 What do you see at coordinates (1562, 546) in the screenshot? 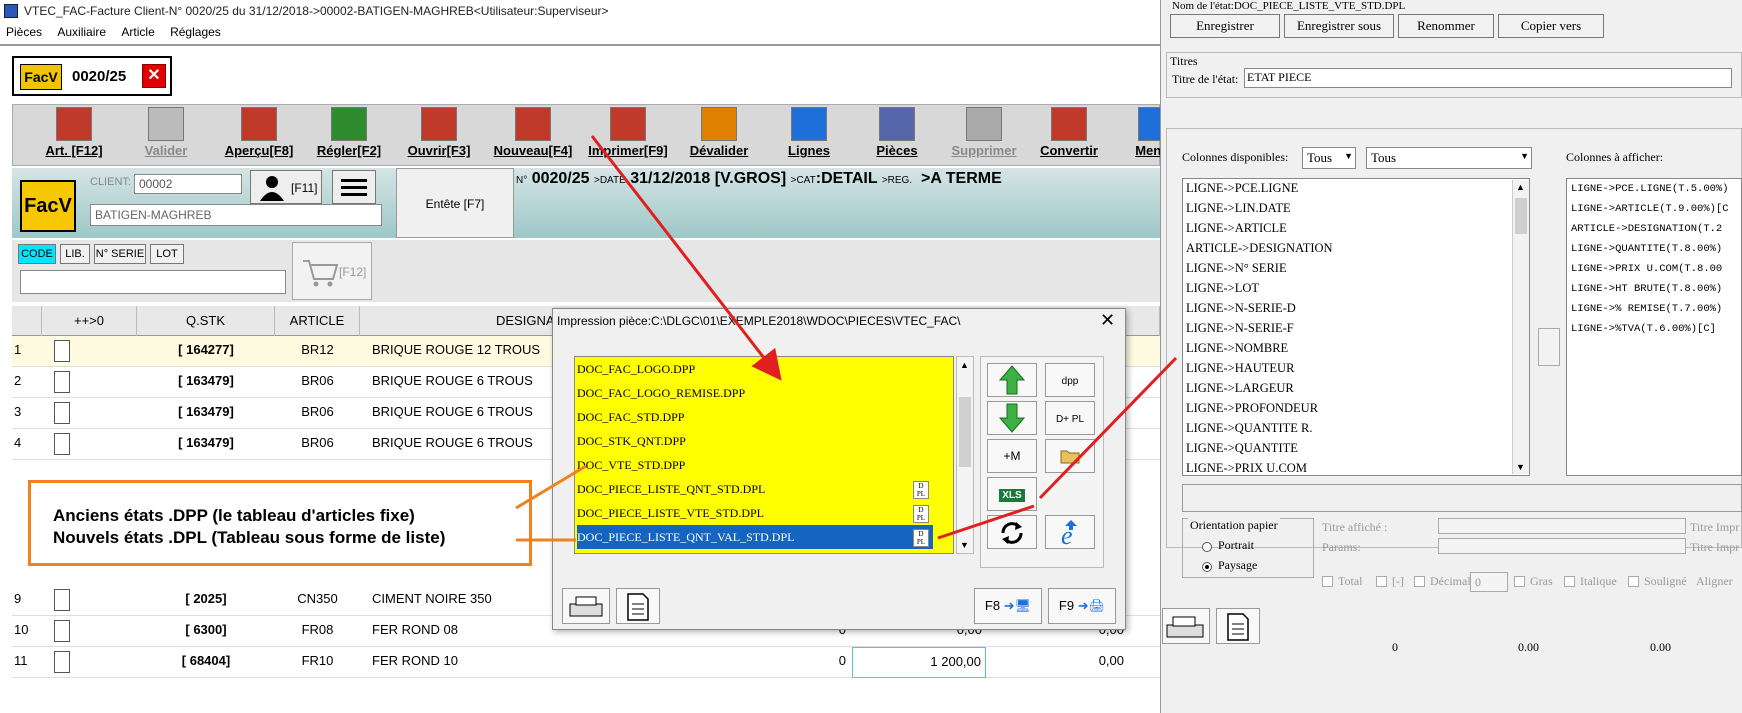
I see `params-input` at bounding box center [1562, 546].